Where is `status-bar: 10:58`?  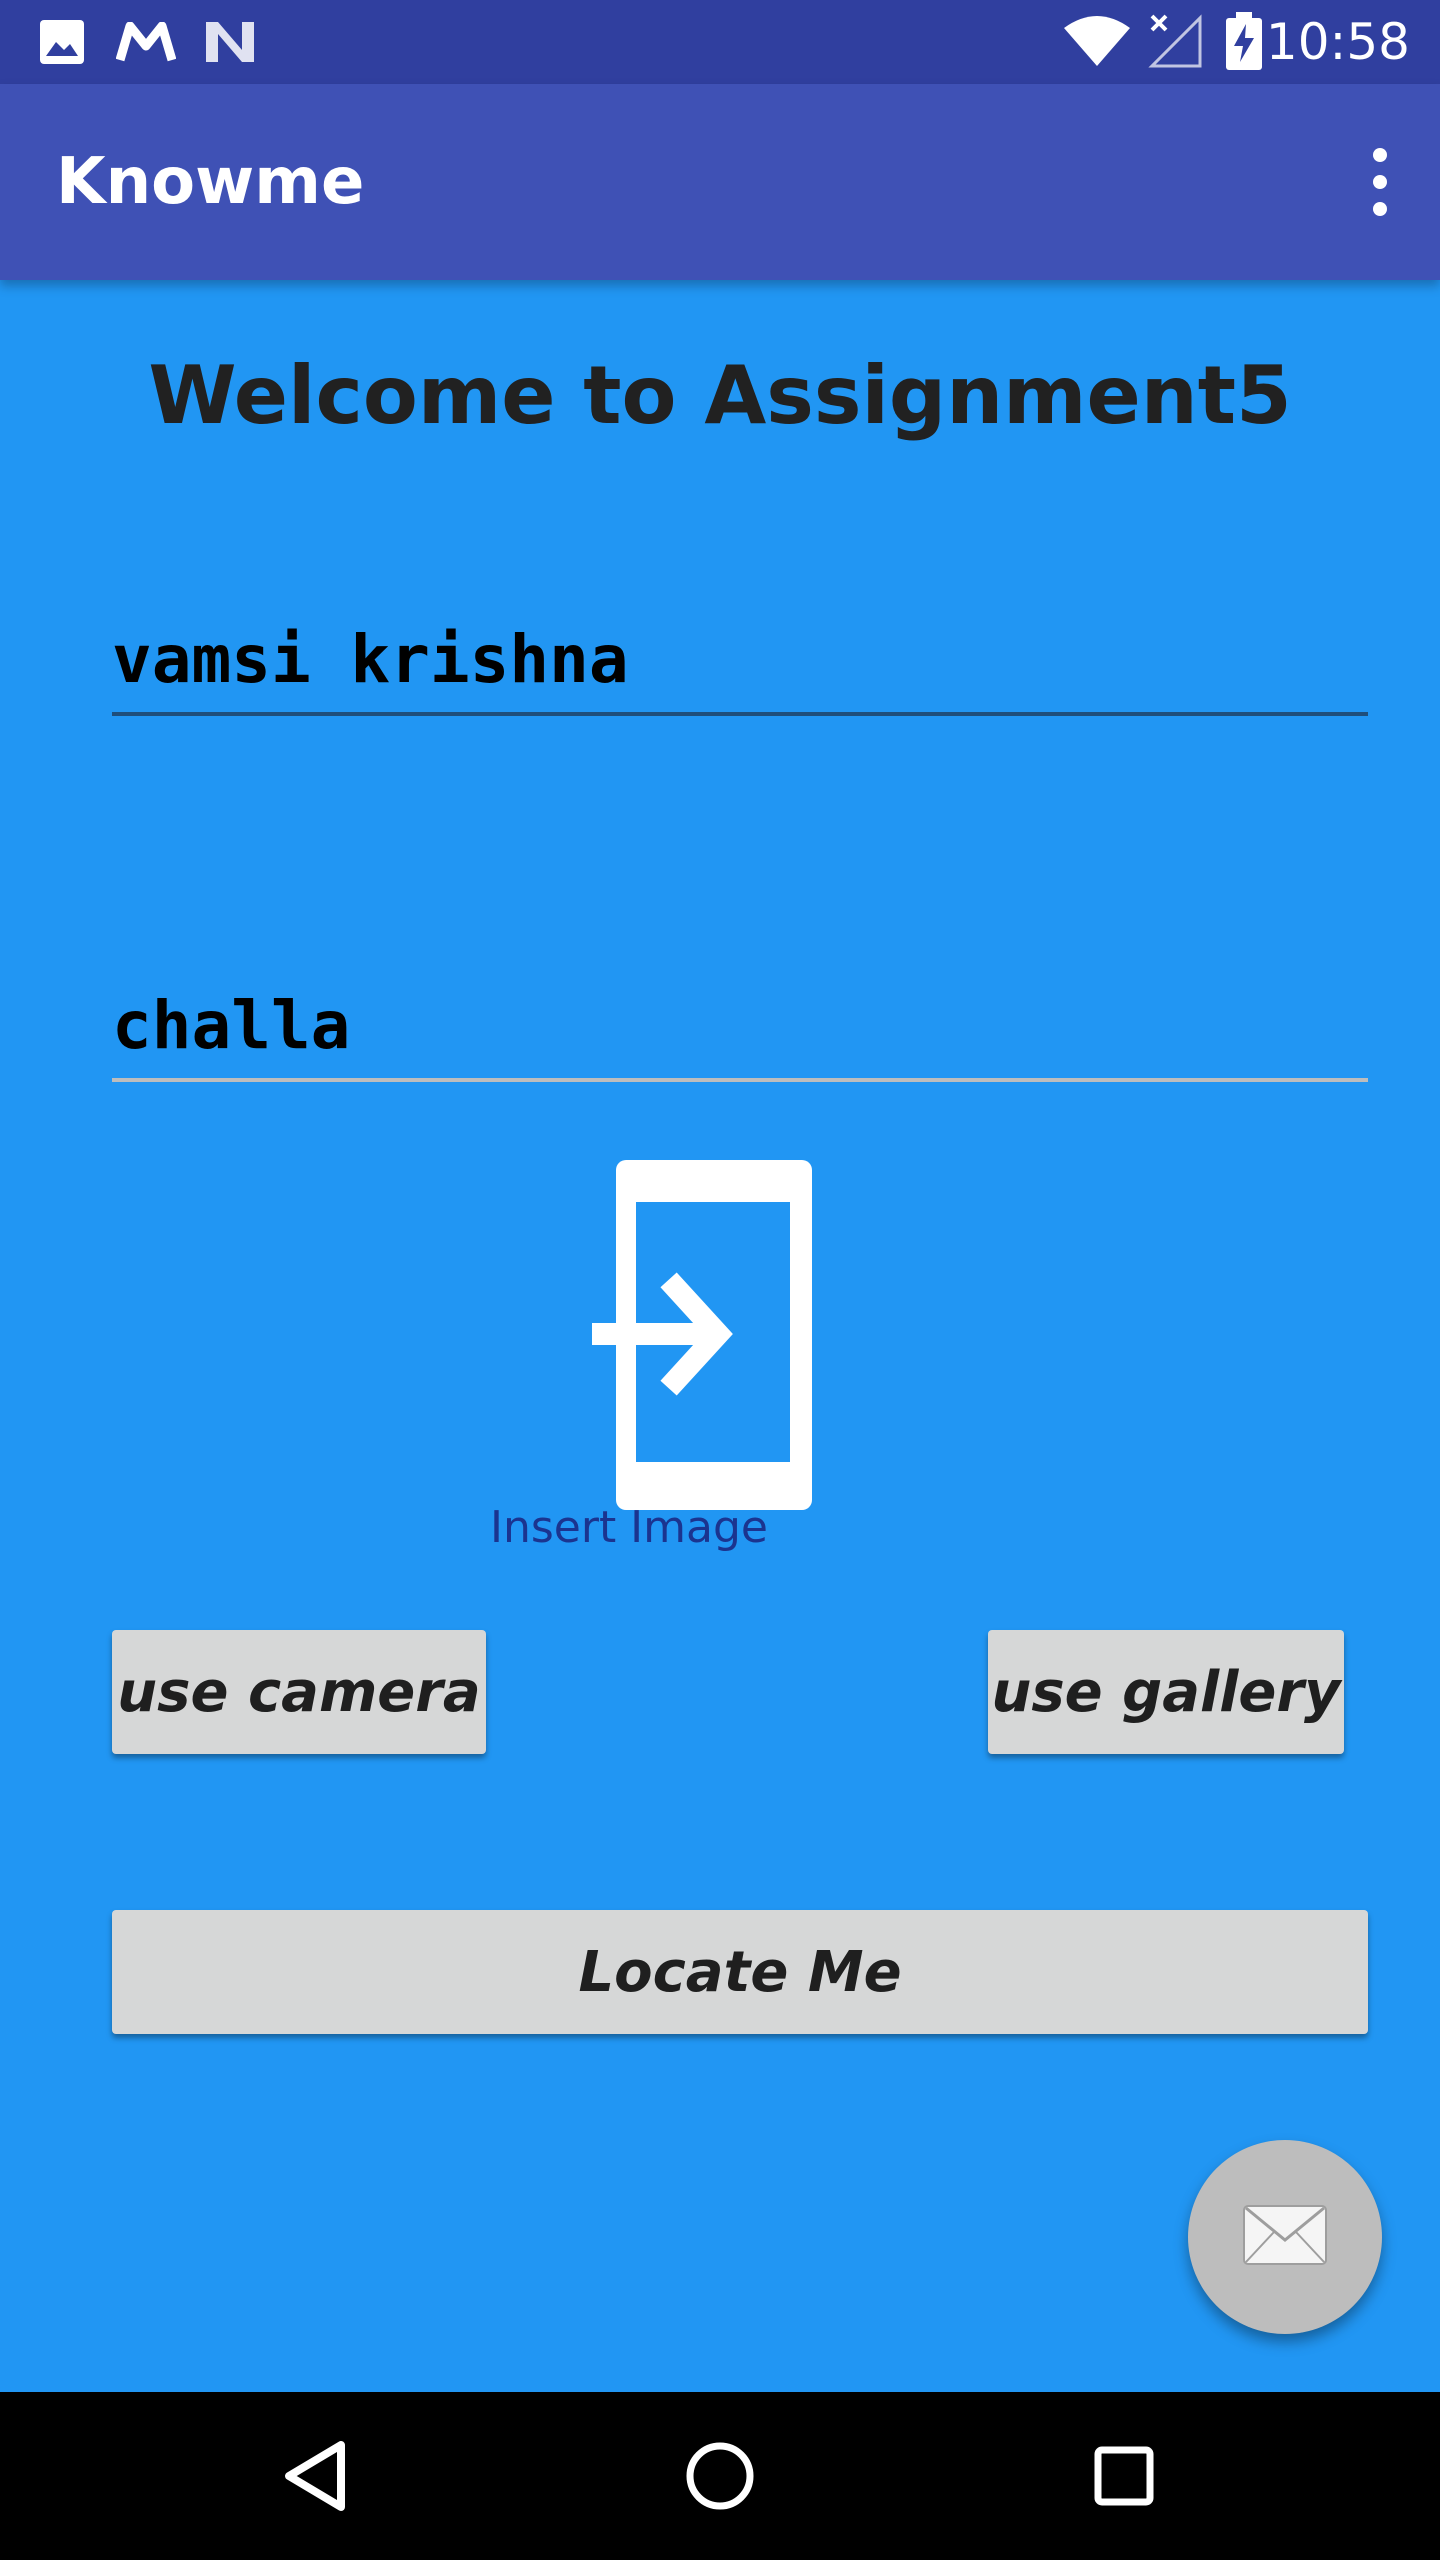
status-bar: 10:58 is located at coordinates (720, 42).